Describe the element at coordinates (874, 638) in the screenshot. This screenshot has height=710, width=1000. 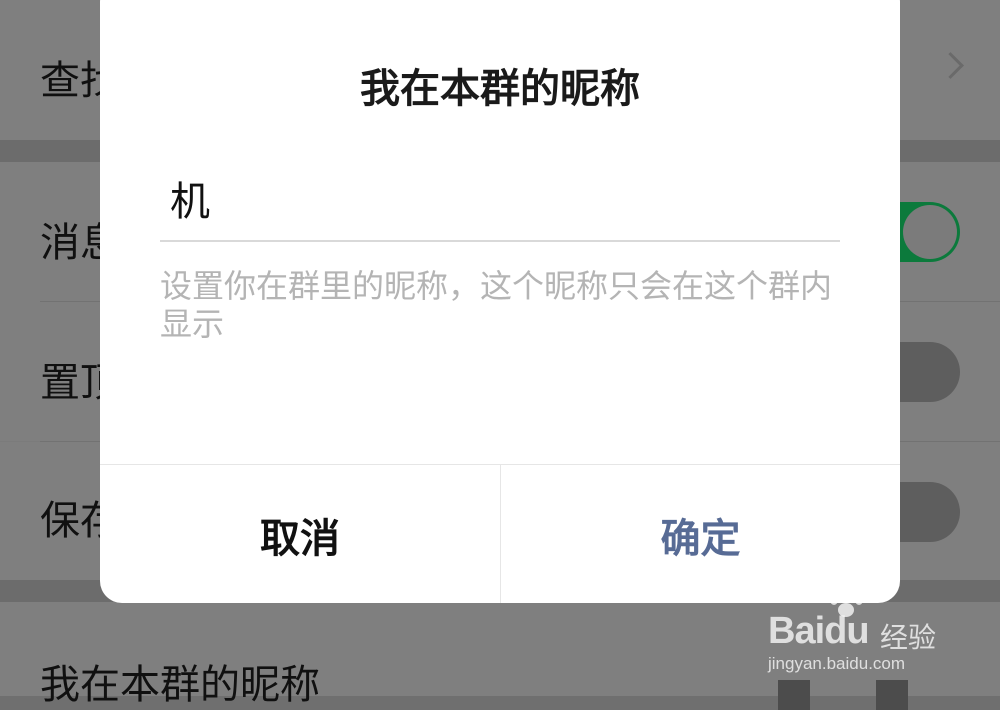
I see `baidu-jingyan-watermark: Baidu 经验 jingyan.baidu.com` at that location.